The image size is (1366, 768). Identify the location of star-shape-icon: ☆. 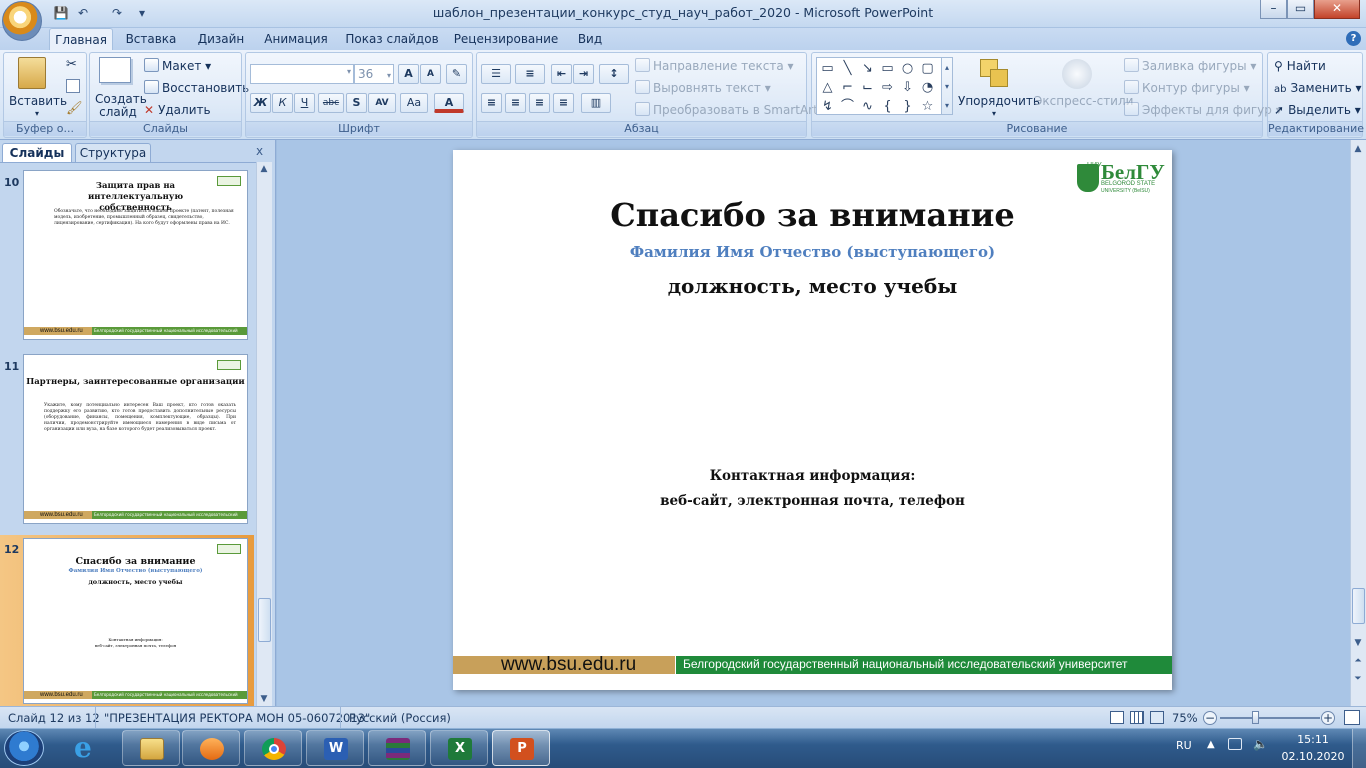
(927, 106).